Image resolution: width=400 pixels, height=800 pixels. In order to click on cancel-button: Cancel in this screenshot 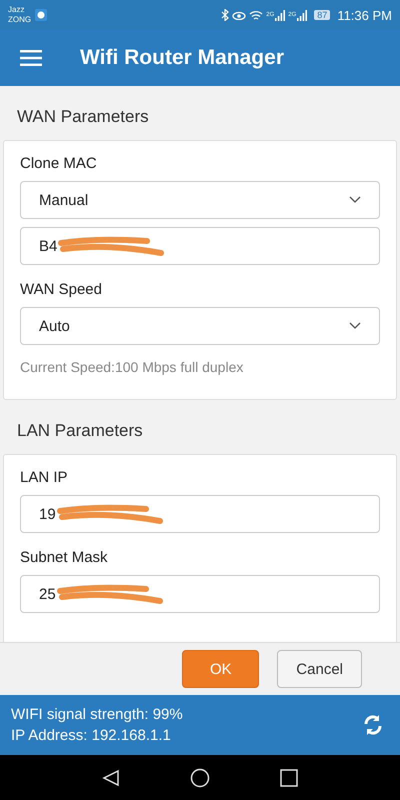, I will do `click(319, 669)`.